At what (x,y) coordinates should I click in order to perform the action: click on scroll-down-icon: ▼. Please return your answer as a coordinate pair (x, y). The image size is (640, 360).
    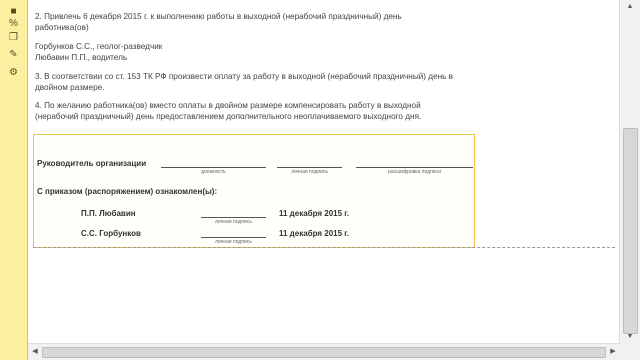
    Looking at the image, I should click on (630, 337).